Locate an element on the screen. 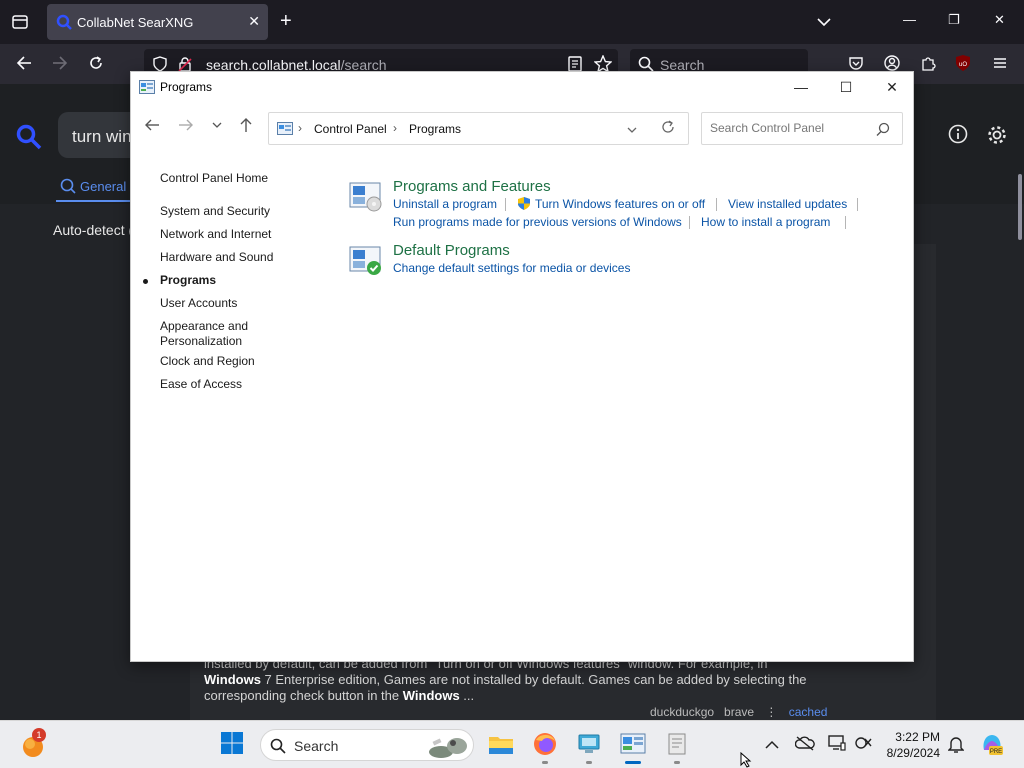 The width and height of the screenshot is (1024, 768). page-scrollbar is located at coordinates (1020, 207).